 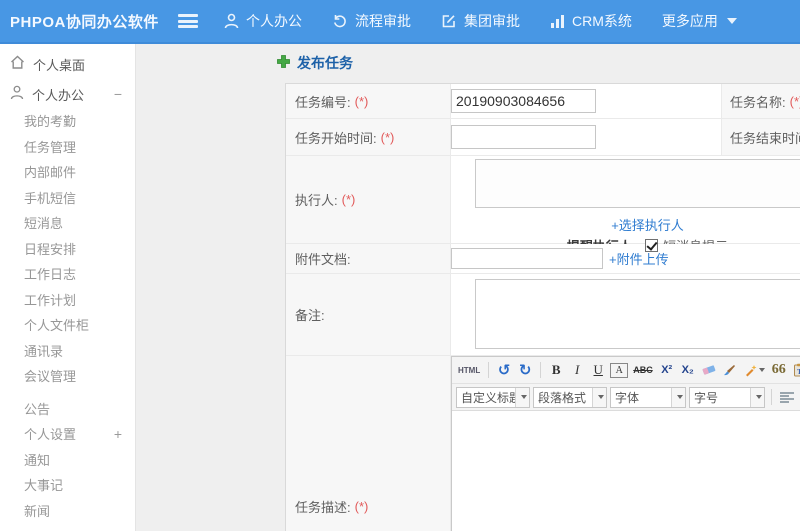 I want to click on sidebar-item-label: 公告, so click(x=37, y=409).